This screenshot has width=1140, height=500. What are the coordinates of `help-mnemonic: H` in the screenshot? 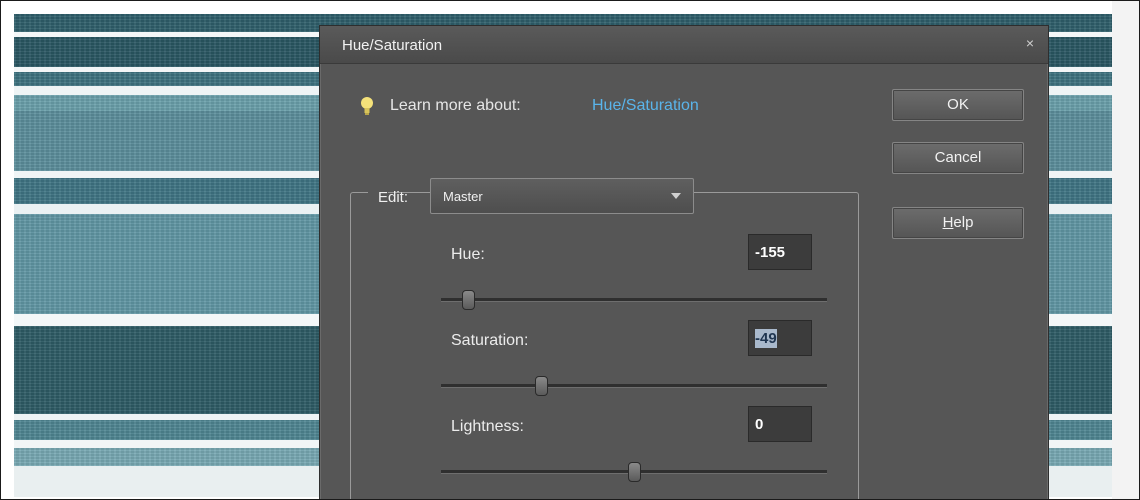 It's located at (948, 222).